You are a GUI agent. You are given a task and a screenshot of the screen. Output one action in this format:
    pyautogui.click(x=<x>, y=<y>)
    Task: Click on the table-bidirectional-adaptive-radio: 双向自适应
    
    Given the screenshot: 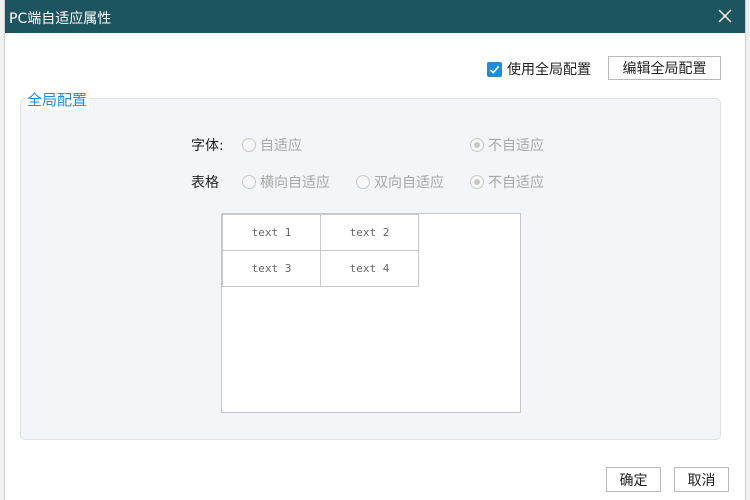 What is the action you would take?
    pyautogui.click(x=400, y=182)
    